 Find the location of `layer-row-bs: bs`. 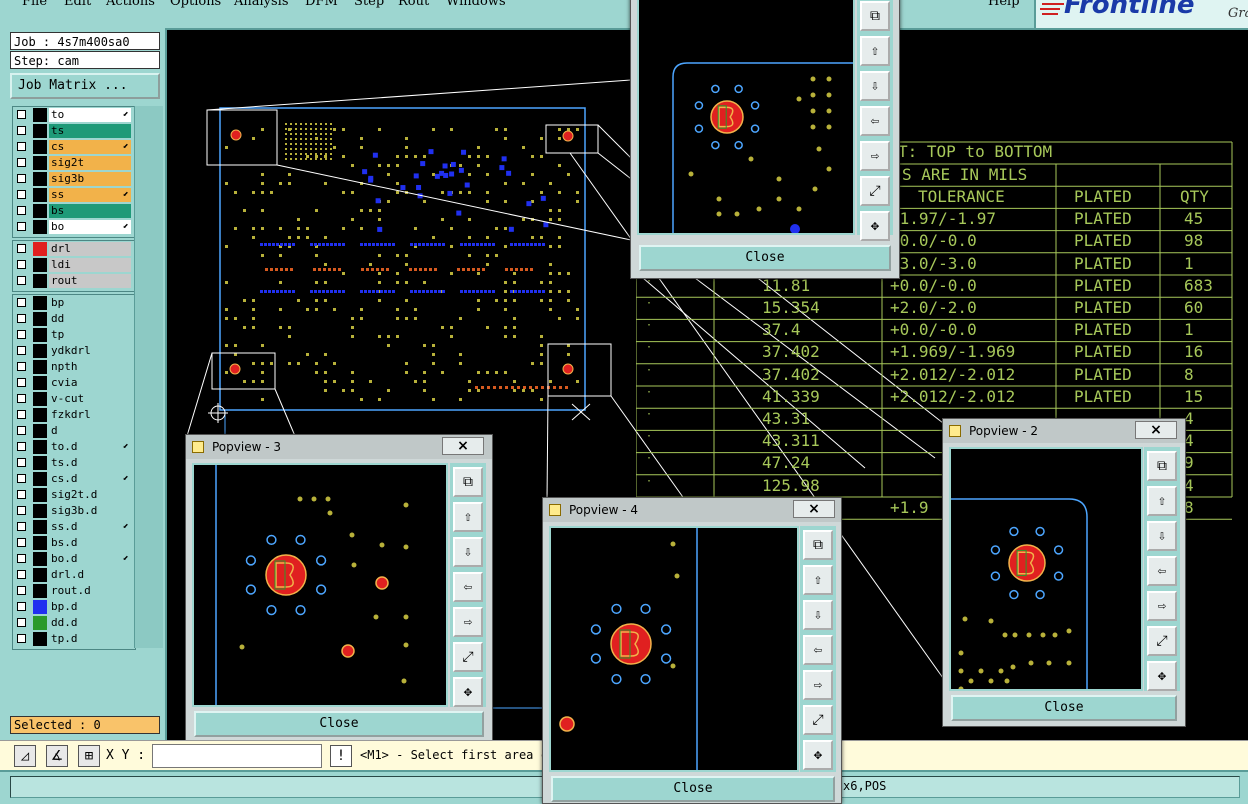

layer-row-bs: bs is located at coordinates (74, 211).